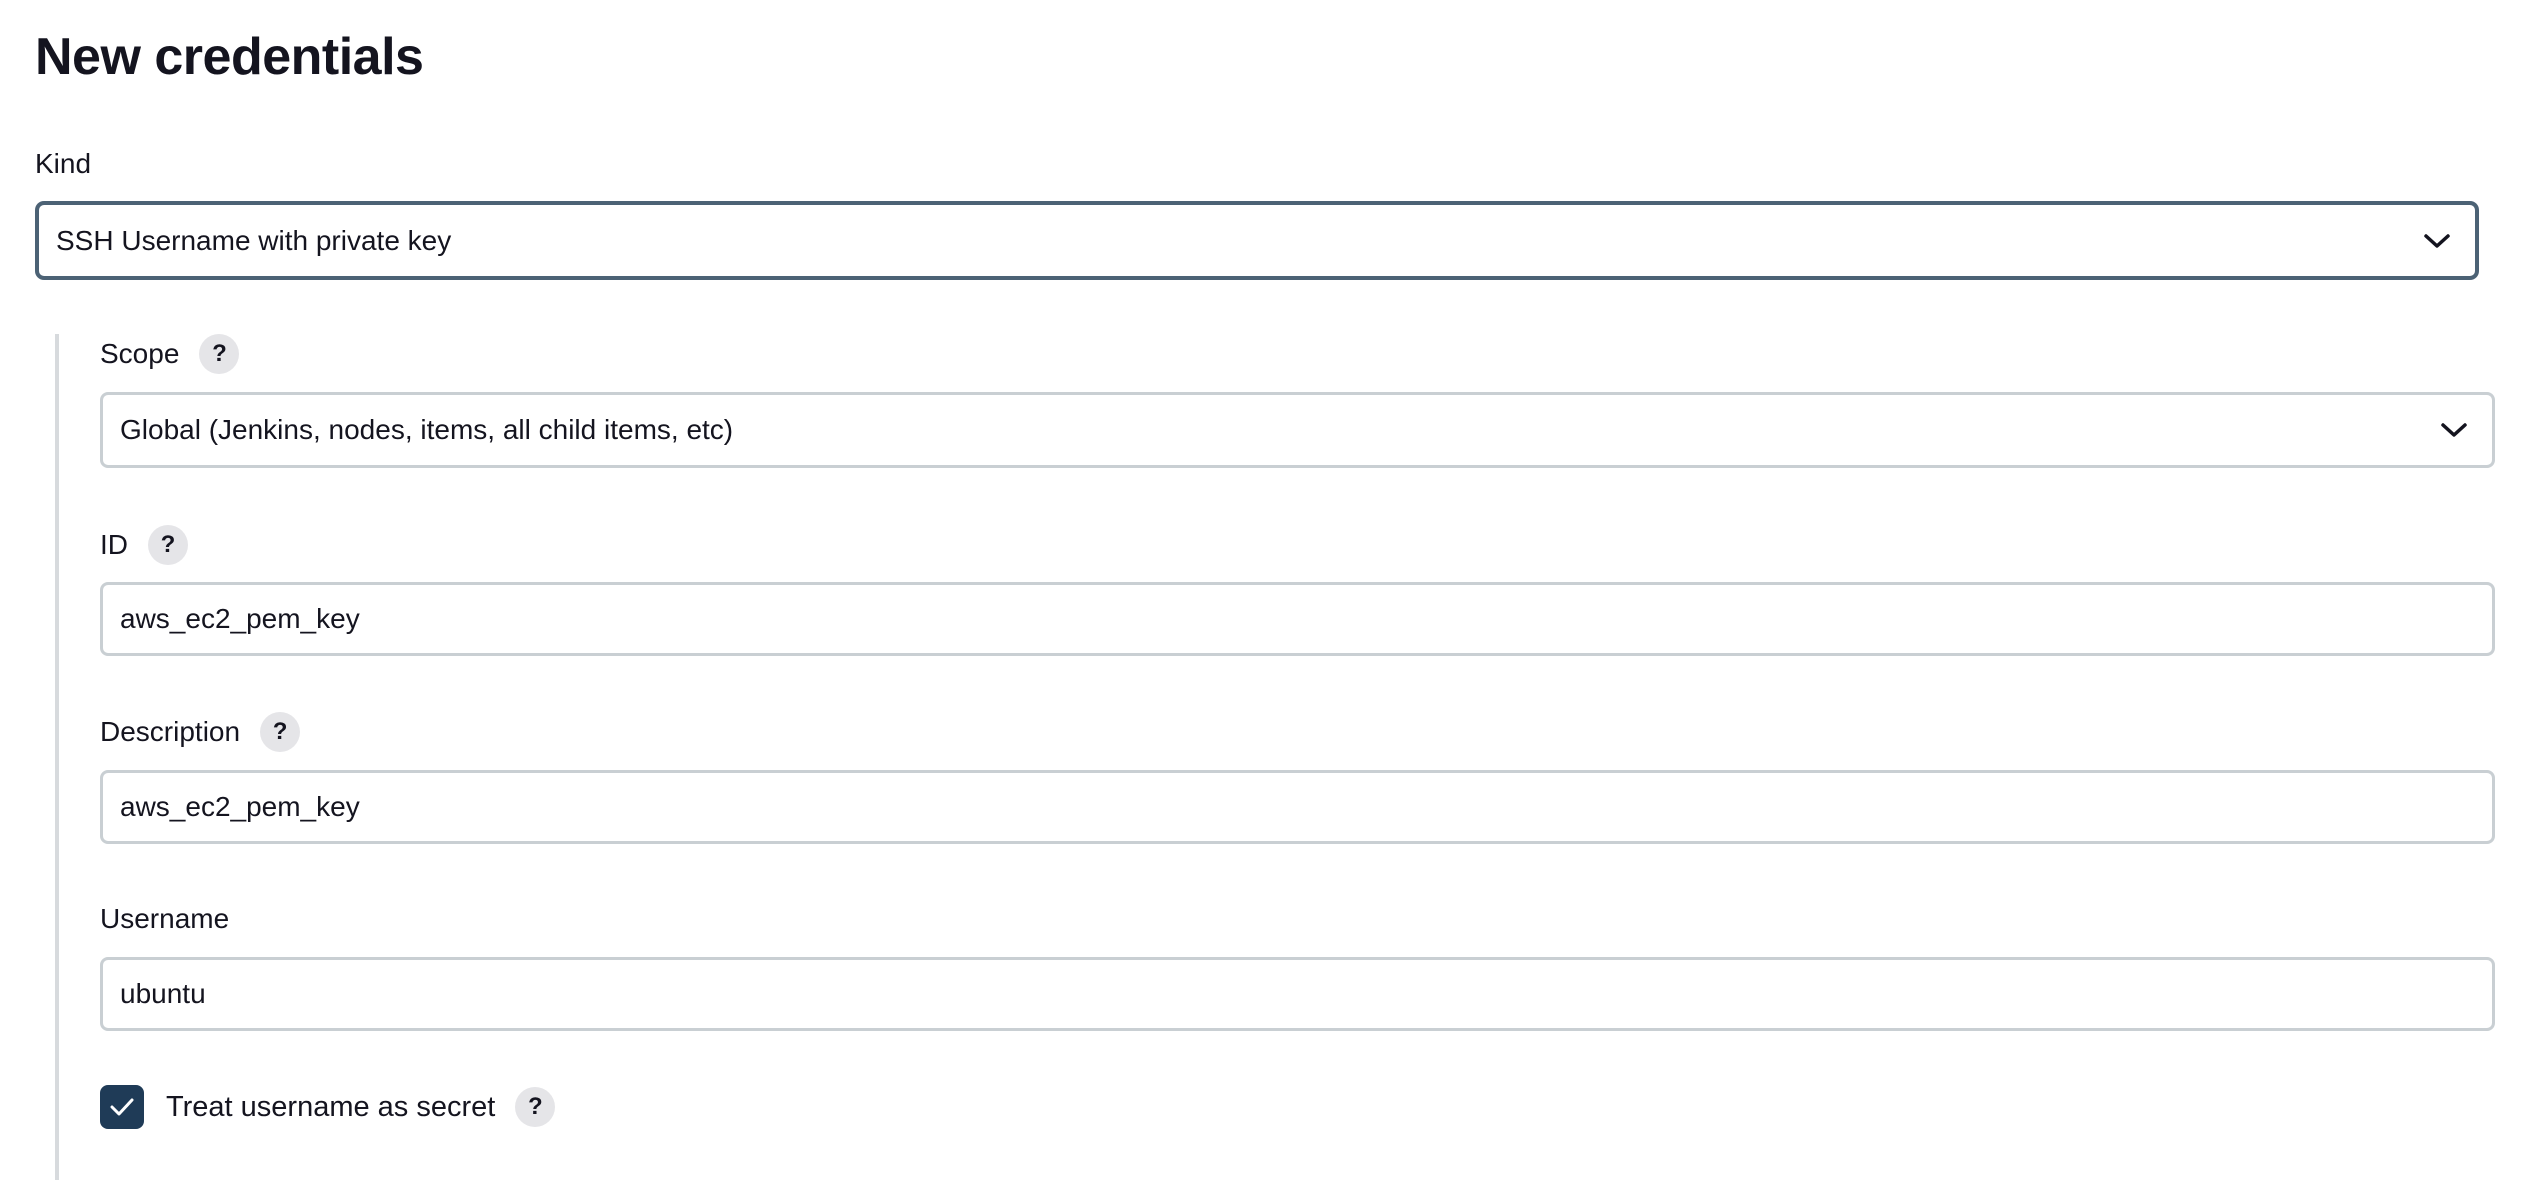 The image size is (2532, 1180). What do you see at coordinates (163, 993) in the screenshot?
I see `username-input-value: ubuntu` at bounding box center [163, 993].